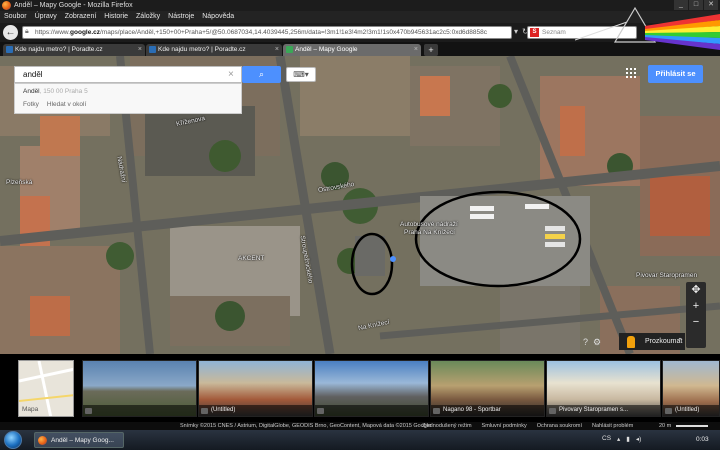 The image size is (720, 450). I want to click on menu-bookmarks: Záložky, so click(148, 17).